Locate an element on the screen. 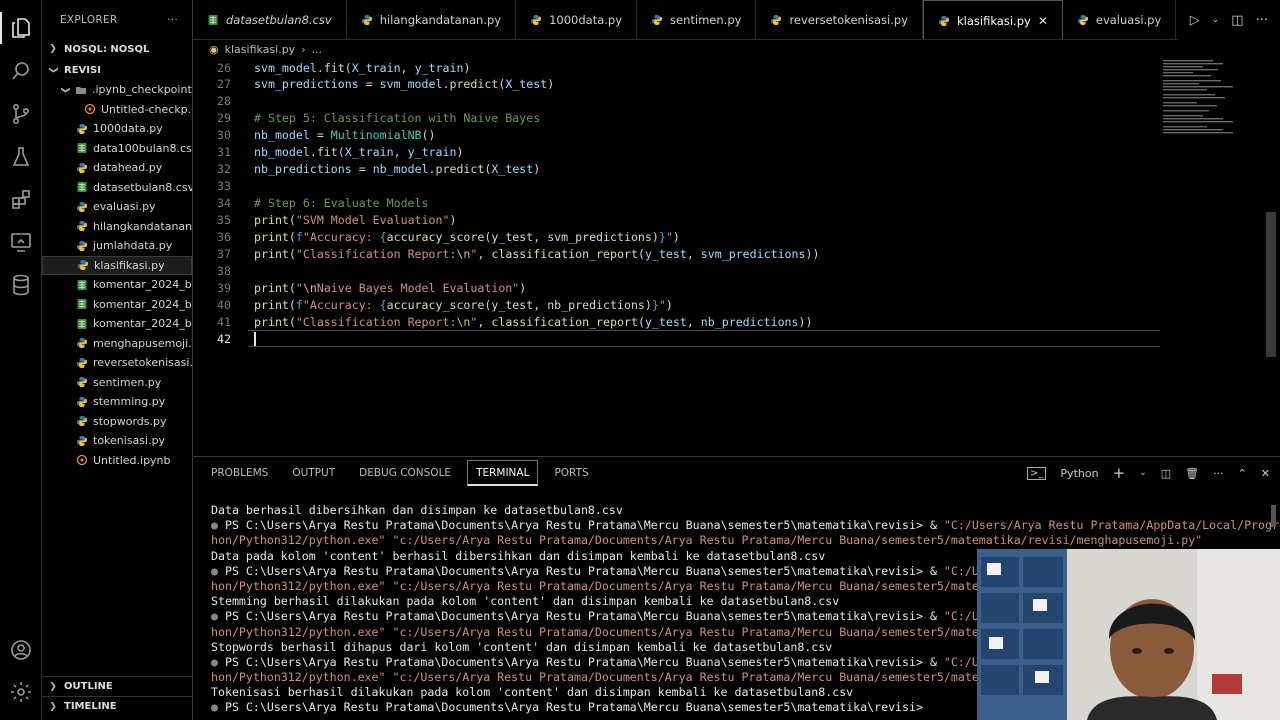 Image resolution: width=1280 pixels, height=720 pixels. run-icon: ▷ is located at coordinates (1195, 20).